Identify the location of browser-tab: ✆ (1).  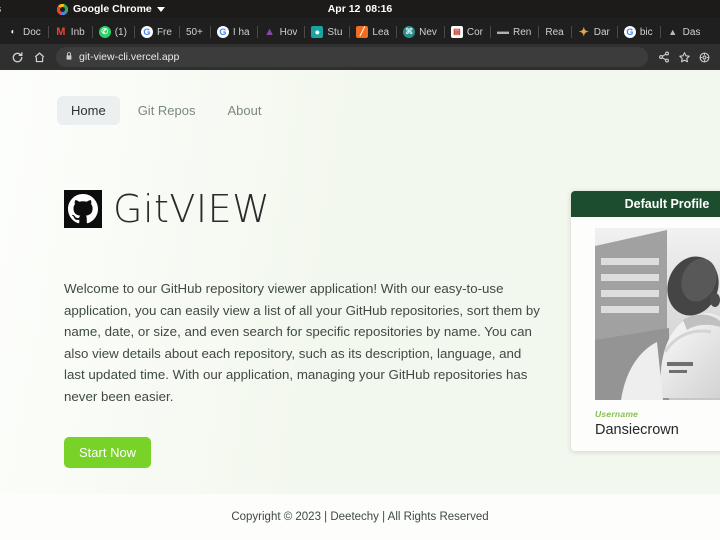
(112, 32).